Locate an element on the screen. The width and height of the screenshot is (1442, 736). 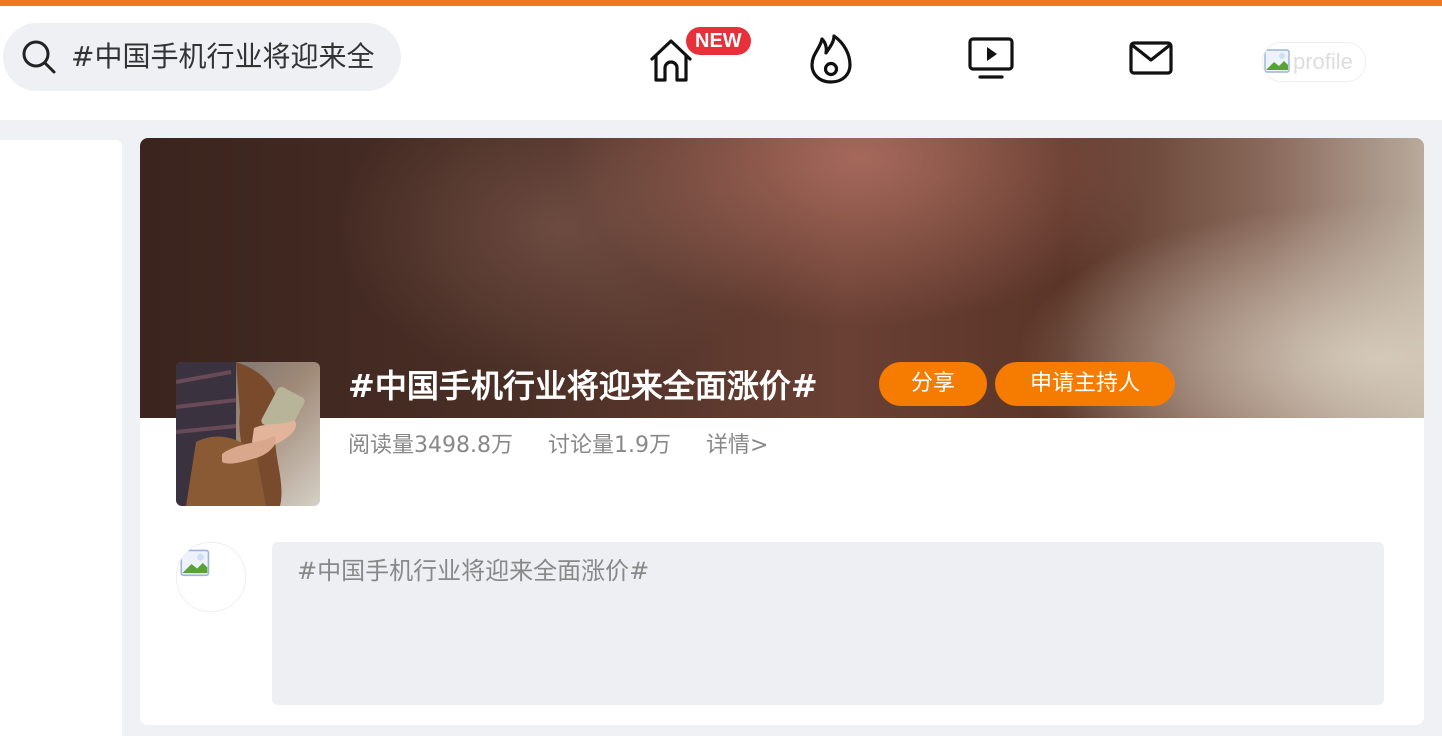
search-icon is located at coordinates (39, 57).